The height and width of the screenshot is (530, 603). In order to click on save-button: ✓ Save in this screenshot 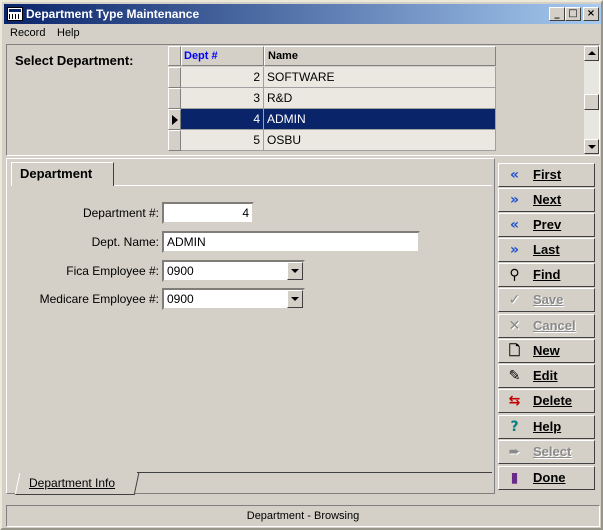, I will do `click(546, 300)`.